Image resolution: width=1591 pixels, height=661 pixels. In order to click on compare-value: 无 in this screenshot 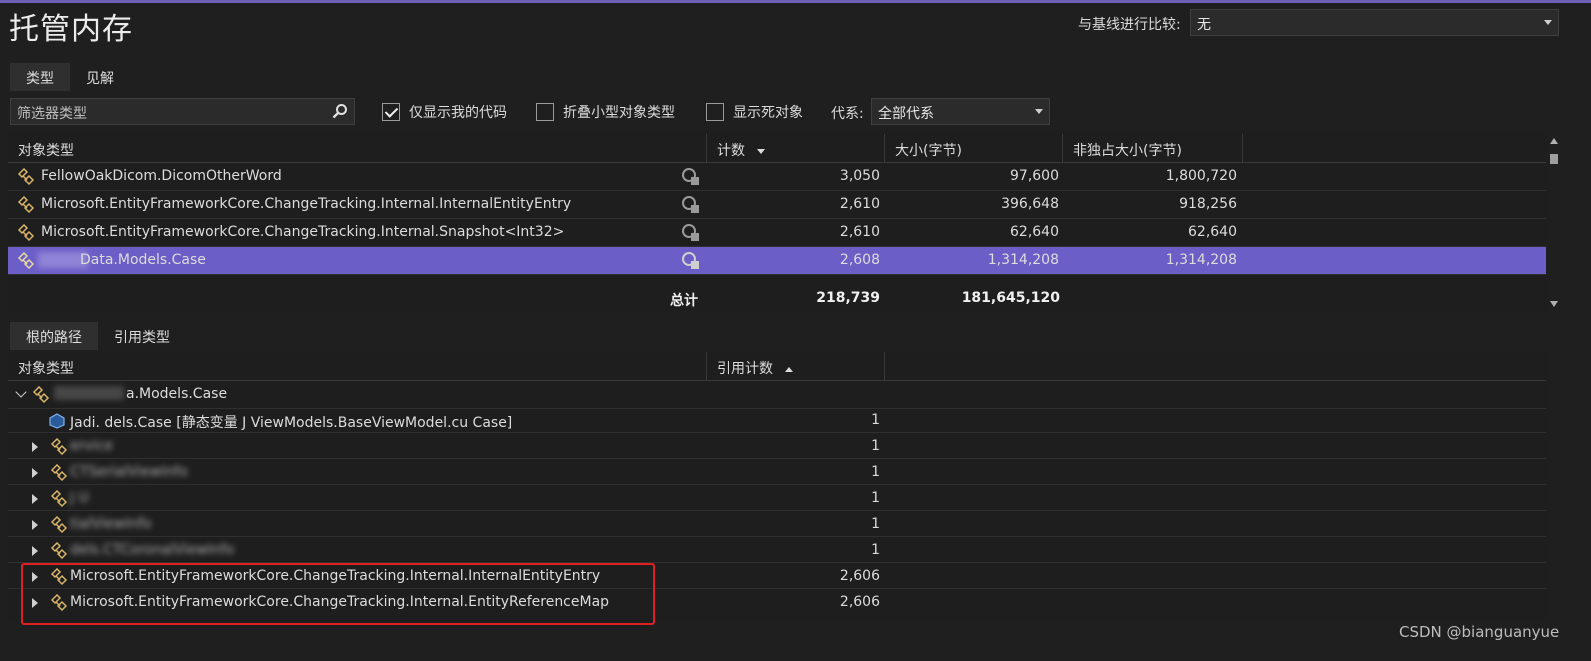, I will do `click(1204, 25)`.